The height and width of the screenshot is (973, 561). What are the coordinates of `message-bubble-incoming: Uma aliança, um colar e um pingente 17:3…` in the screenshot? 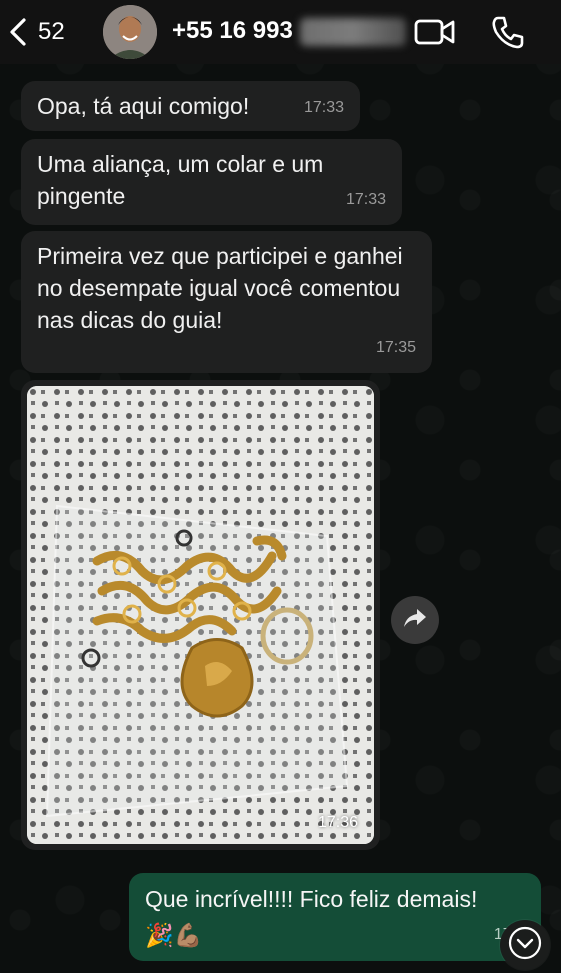 It's located at (211, 182).